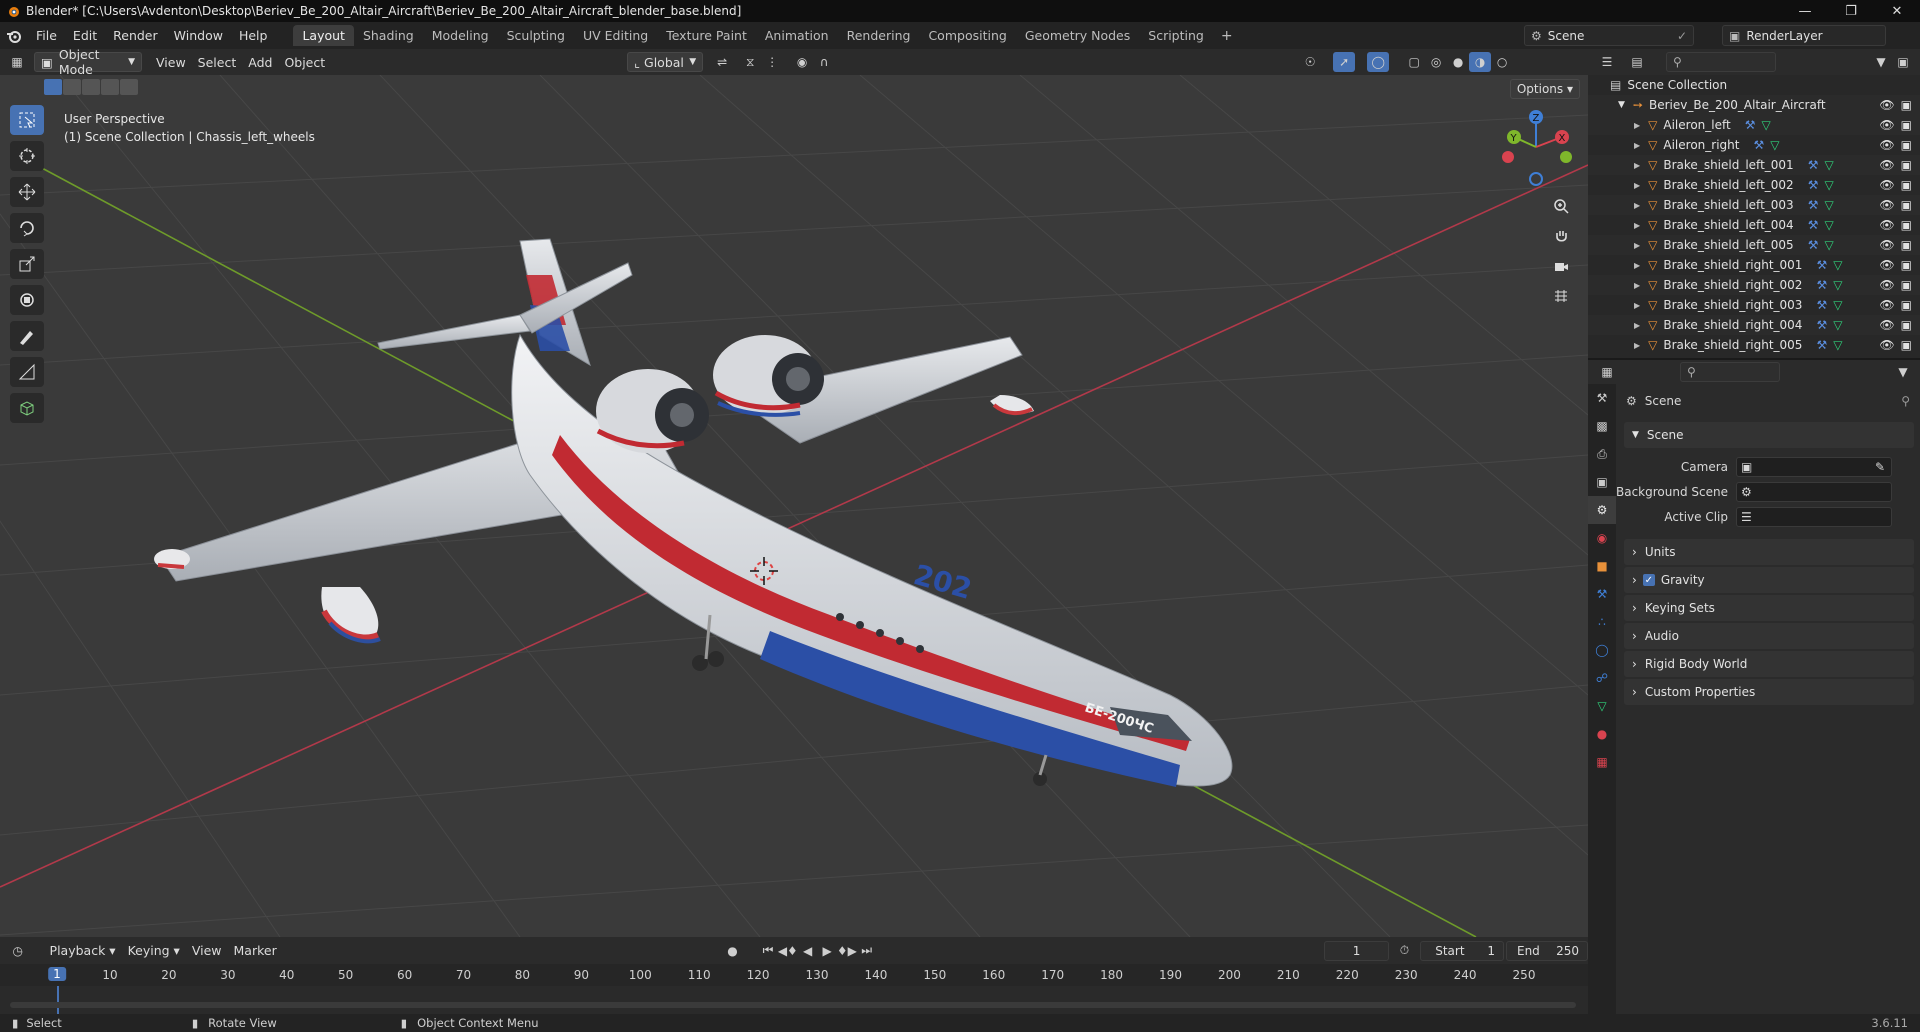 The image size is (1920, 1032). What do you see at coordinates (1607, 62) in the screenshot?
I see `outliner-editor-icon: ☰` at bounding box center [1607, 62].